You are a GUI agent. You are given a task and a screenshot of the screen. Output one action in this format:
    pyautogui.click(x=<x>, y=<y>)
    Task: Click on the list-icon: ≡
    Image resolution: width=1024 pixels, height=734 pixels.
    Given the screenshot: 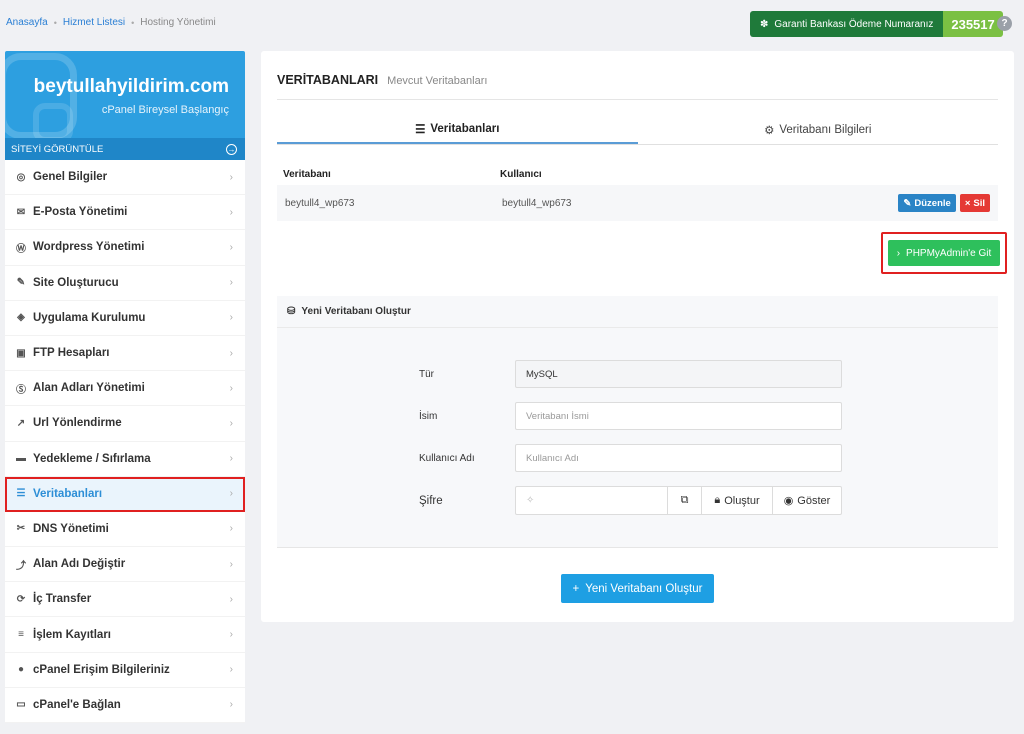 What is the action you would take?
    pyautogui.click(x=21, y=635)
    